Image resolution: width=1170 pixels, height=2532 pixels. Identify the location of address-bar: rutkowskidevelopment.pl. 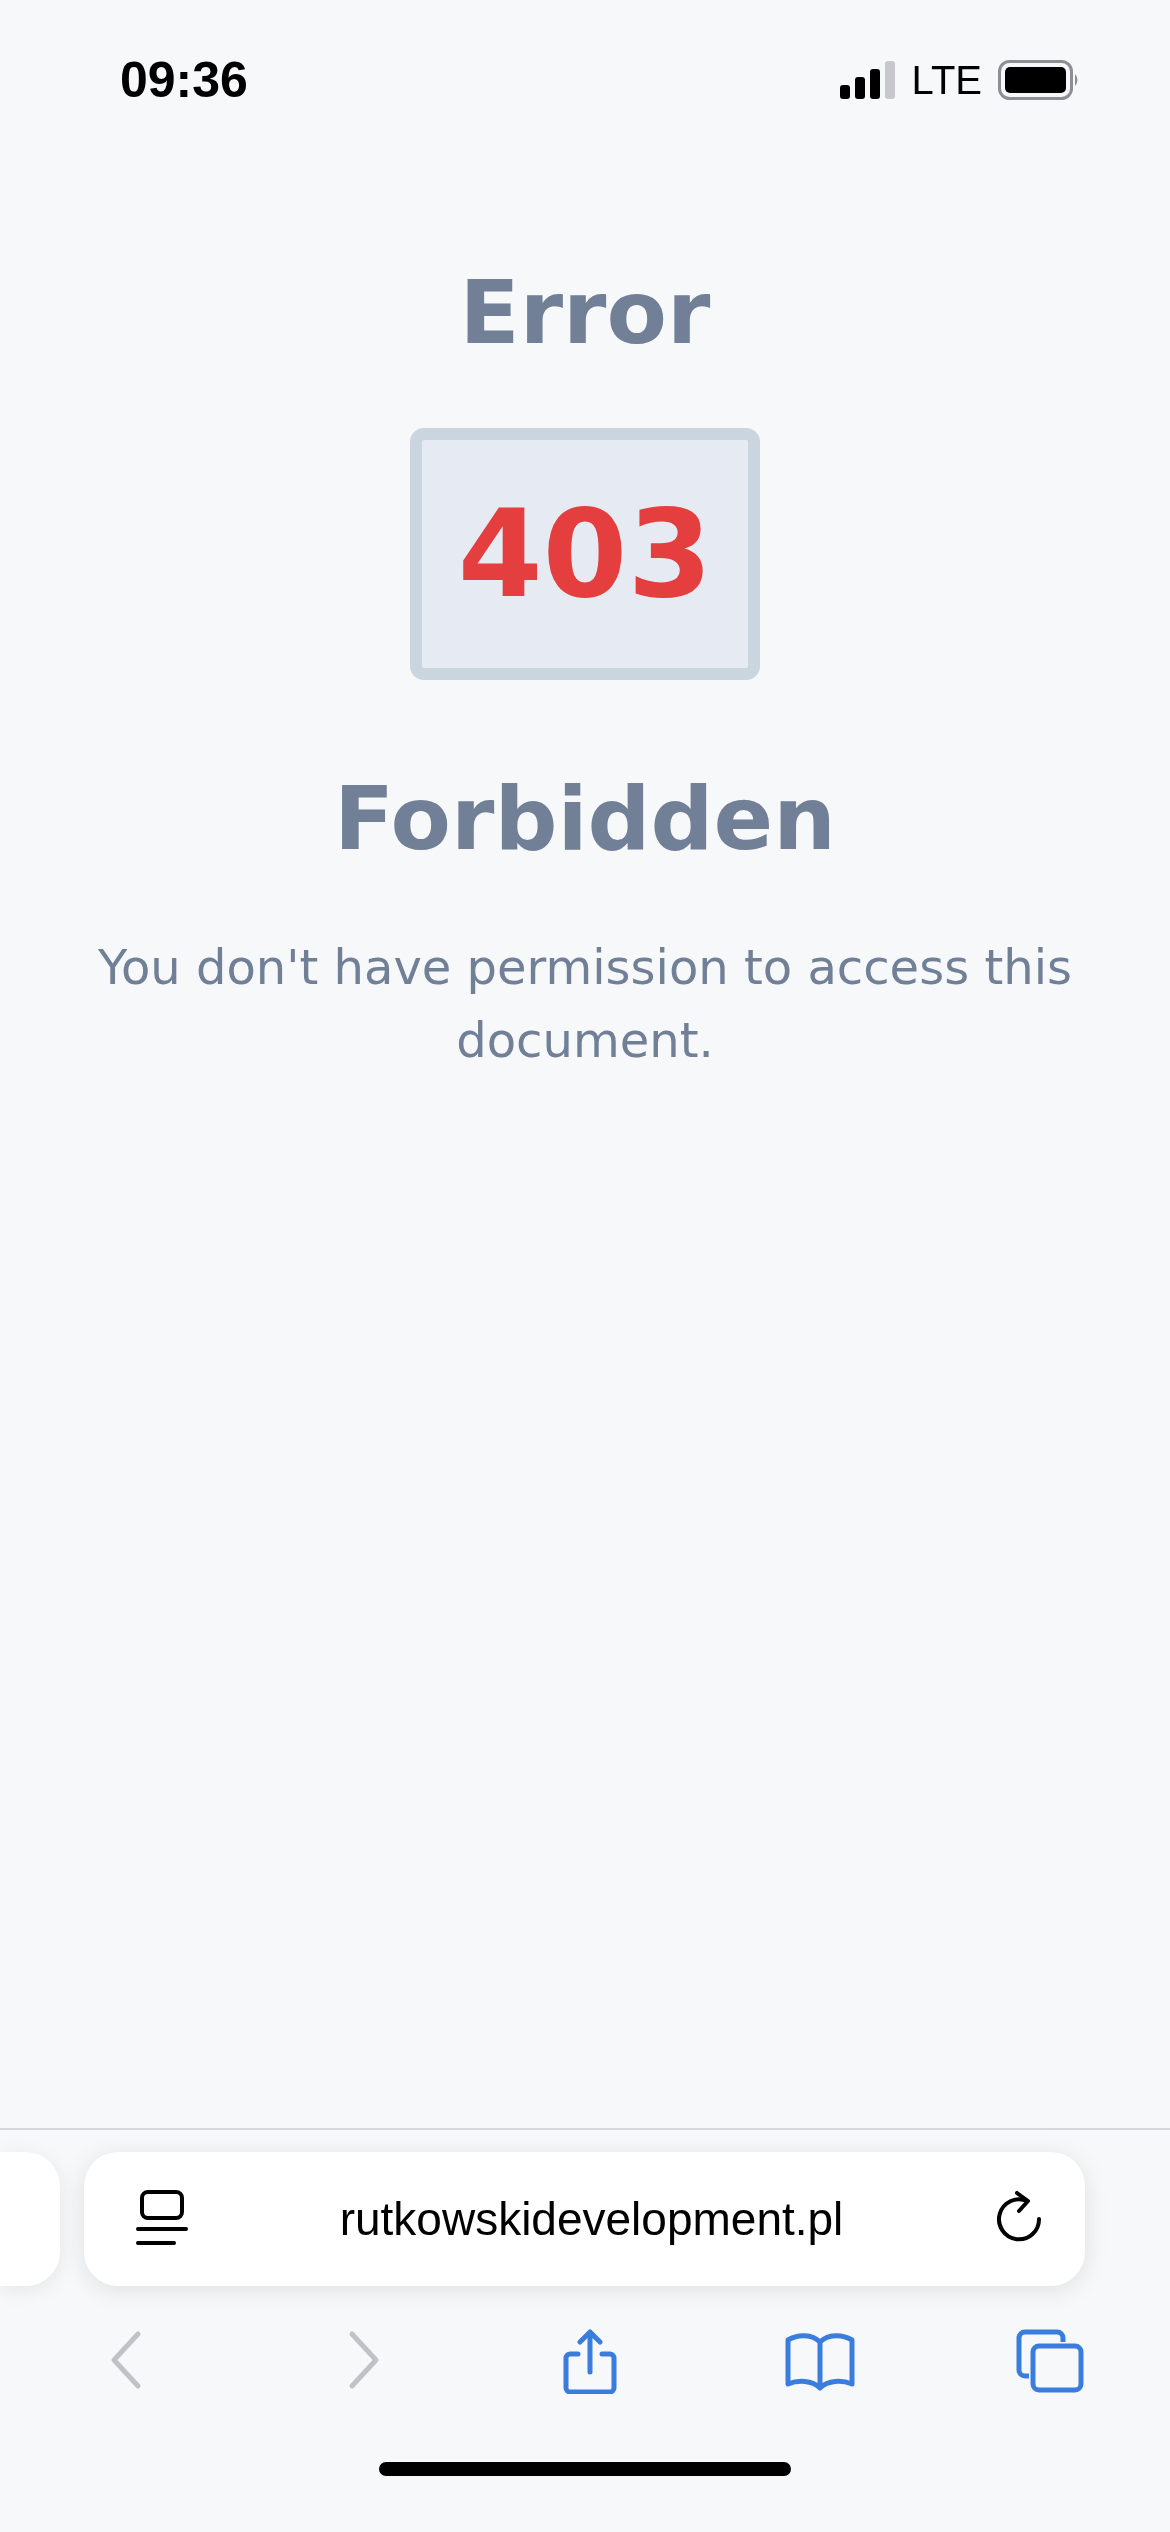
(584, 2219).